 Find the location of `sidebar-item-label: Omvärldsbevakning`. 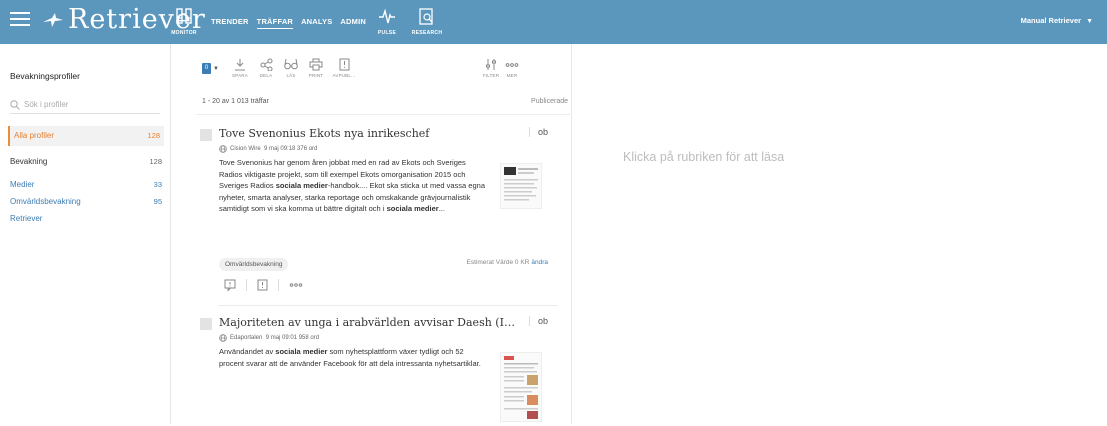

sidebar-item-label: Omvärldsbevakning is located at coordinates (45, 201).